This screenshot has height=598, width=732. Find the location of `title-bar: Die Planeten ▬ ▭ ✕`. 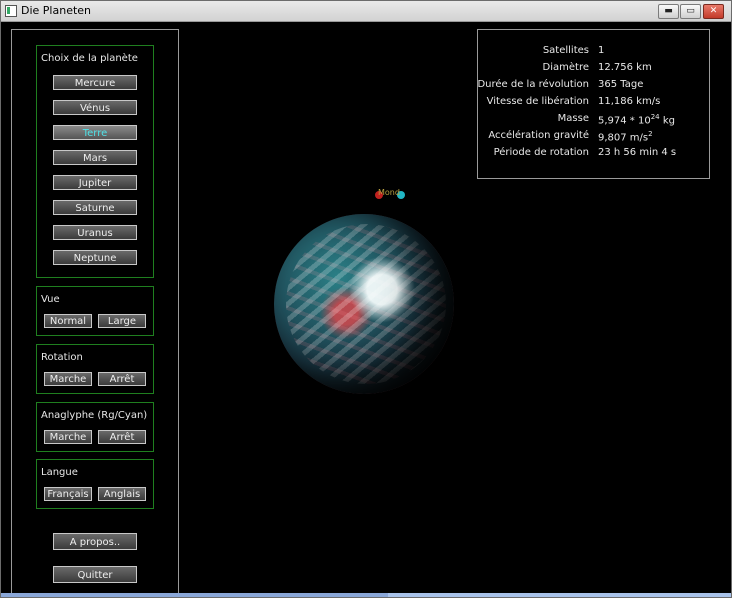

title-bar: Die Planeten ▬ ▭ ✕ is located at coordinates (366, 11).